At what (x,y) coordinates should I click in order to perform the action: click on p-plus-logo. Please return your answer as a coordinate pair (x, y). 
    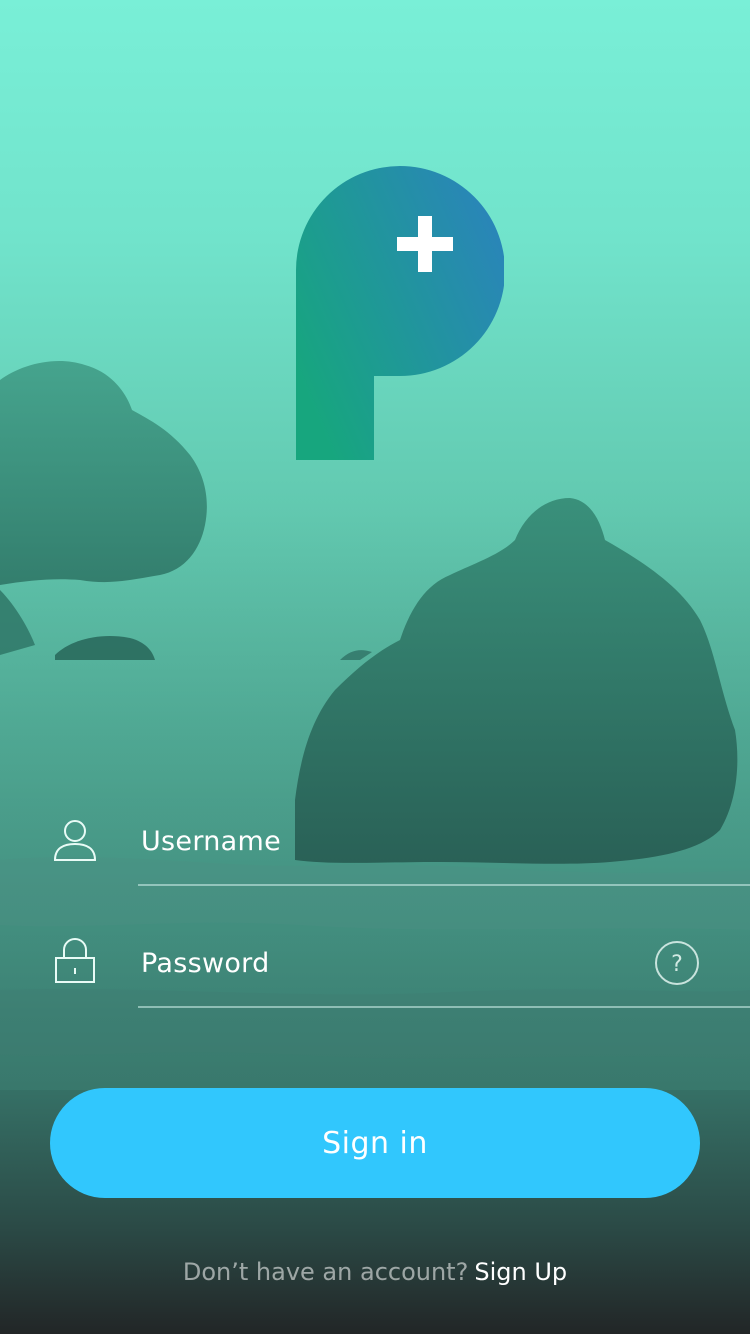
    Looking at the image, I should click on (400, 313).